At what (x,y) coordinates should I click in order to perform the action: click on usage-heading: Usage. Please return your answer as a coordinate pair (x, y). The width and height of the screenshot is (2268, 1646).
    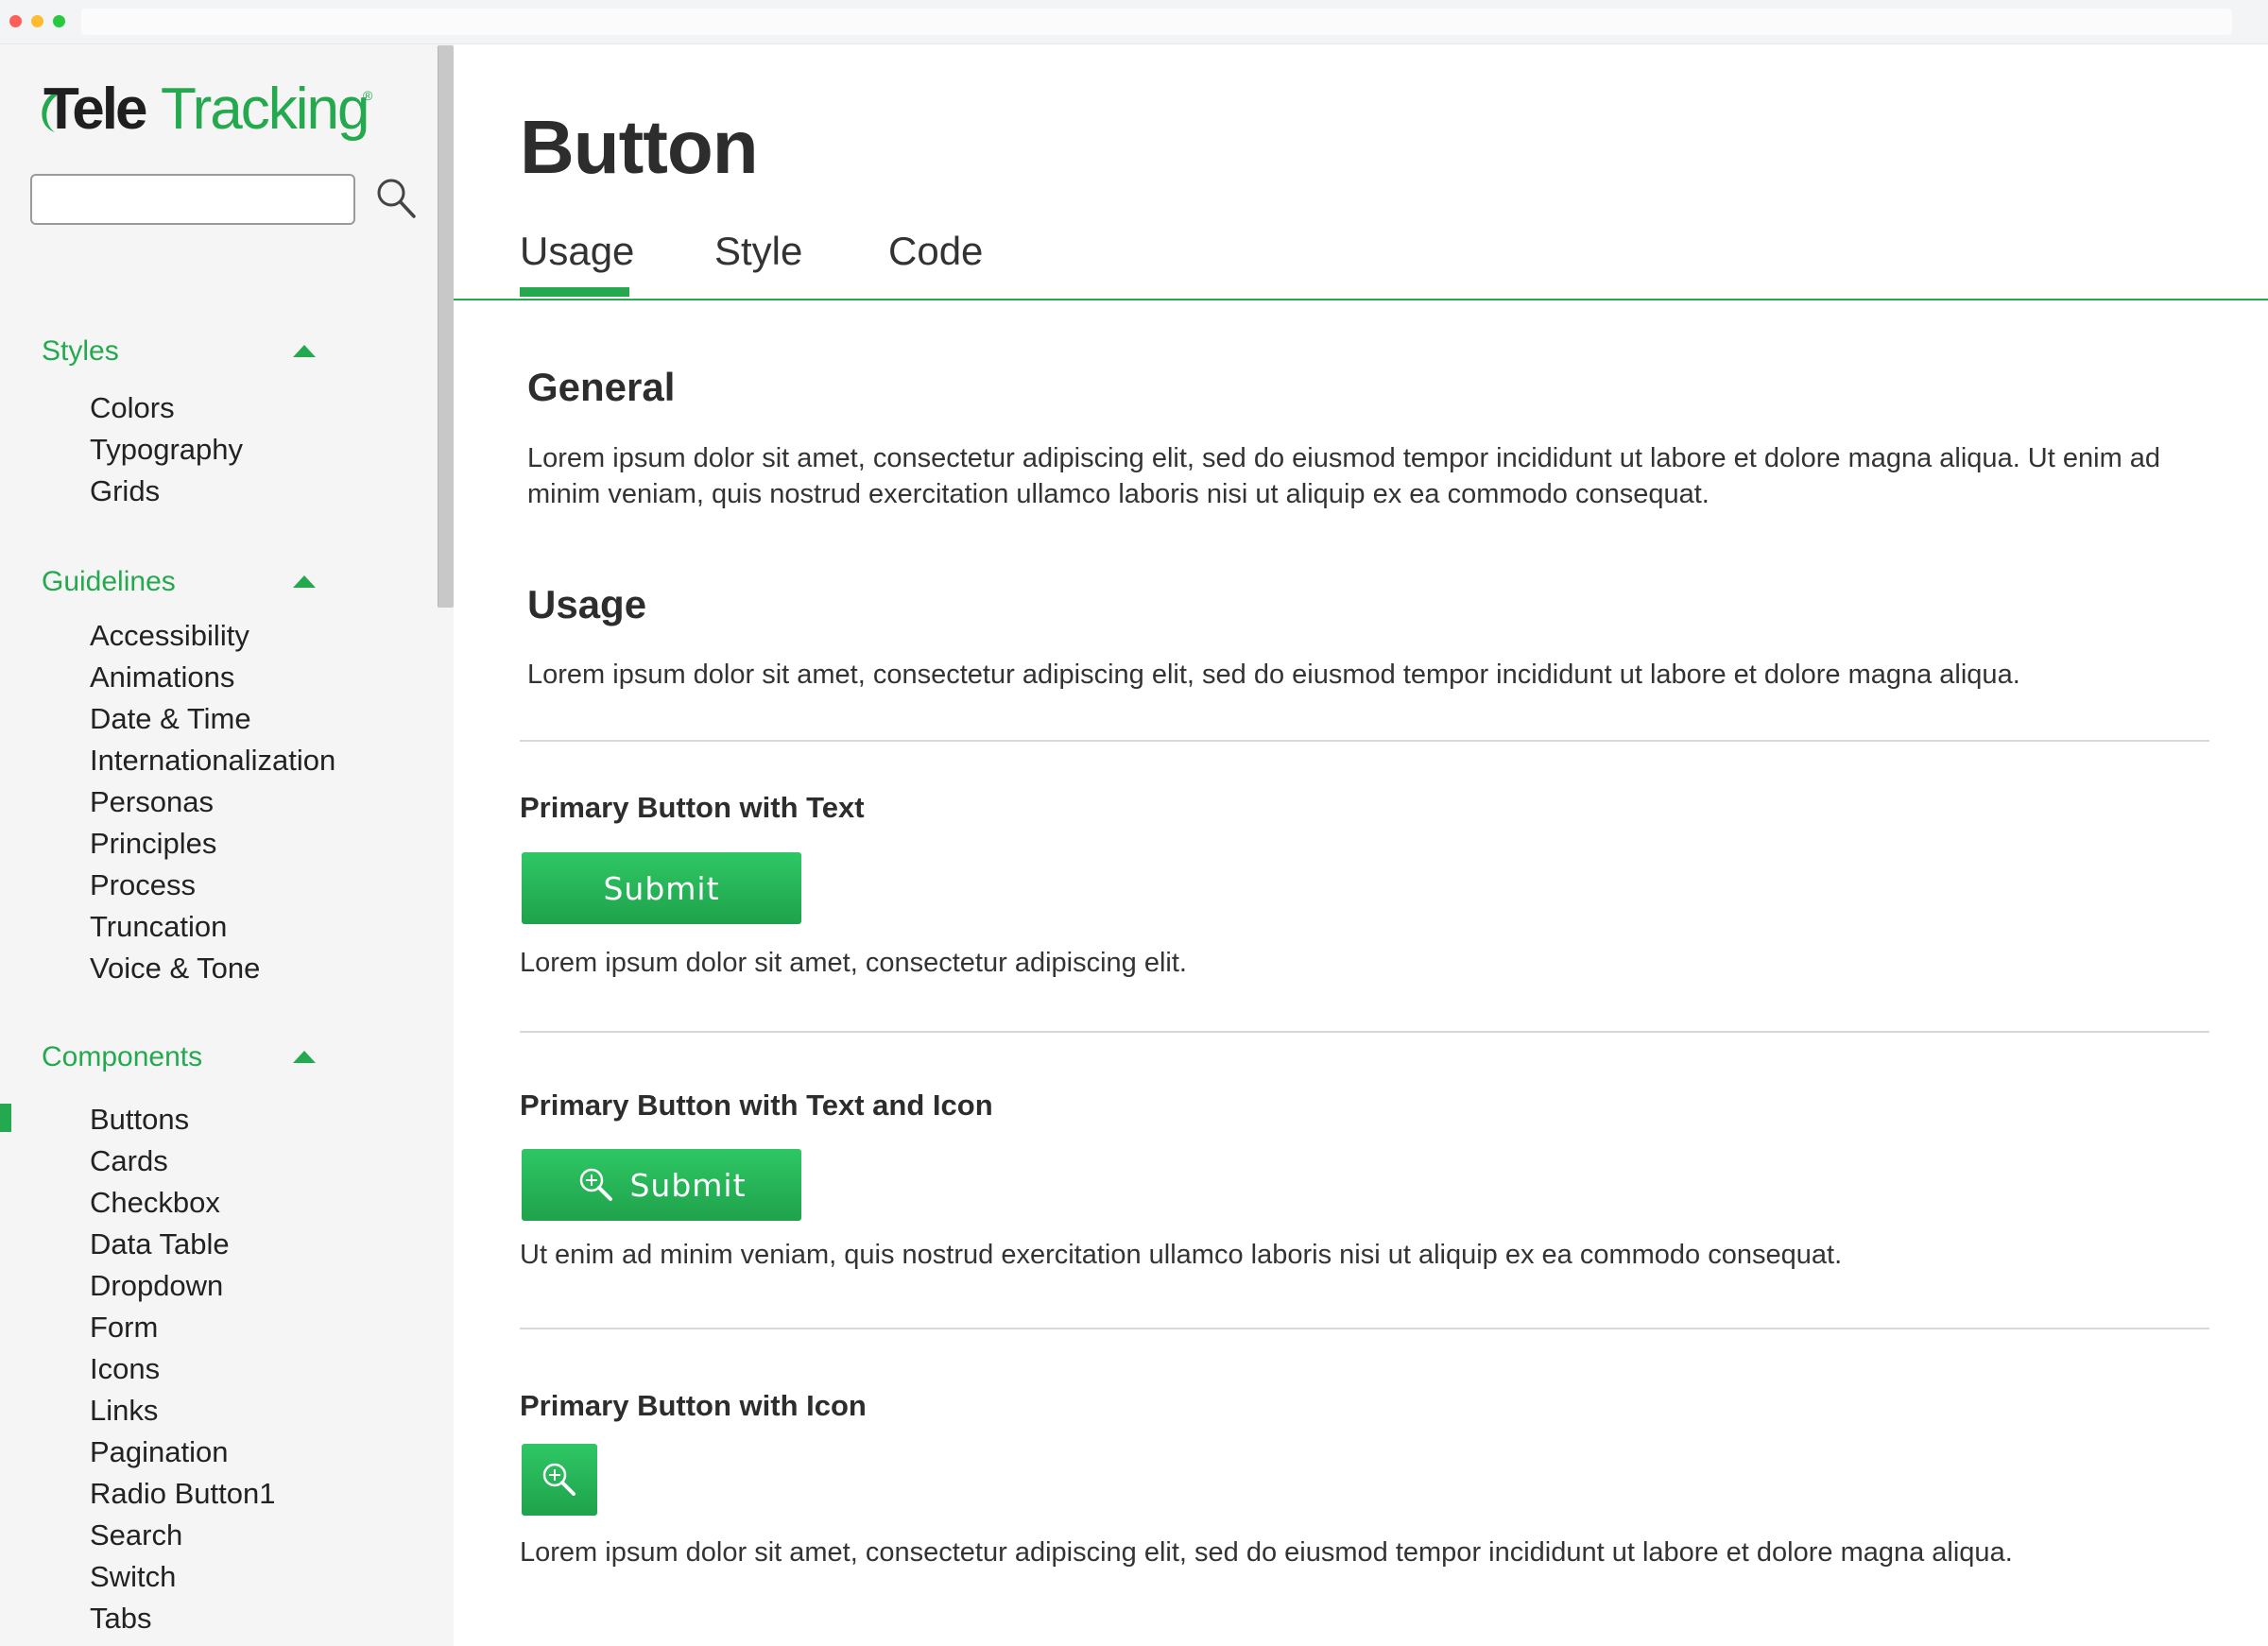
    Looking at the image, I should click on (587, 604).